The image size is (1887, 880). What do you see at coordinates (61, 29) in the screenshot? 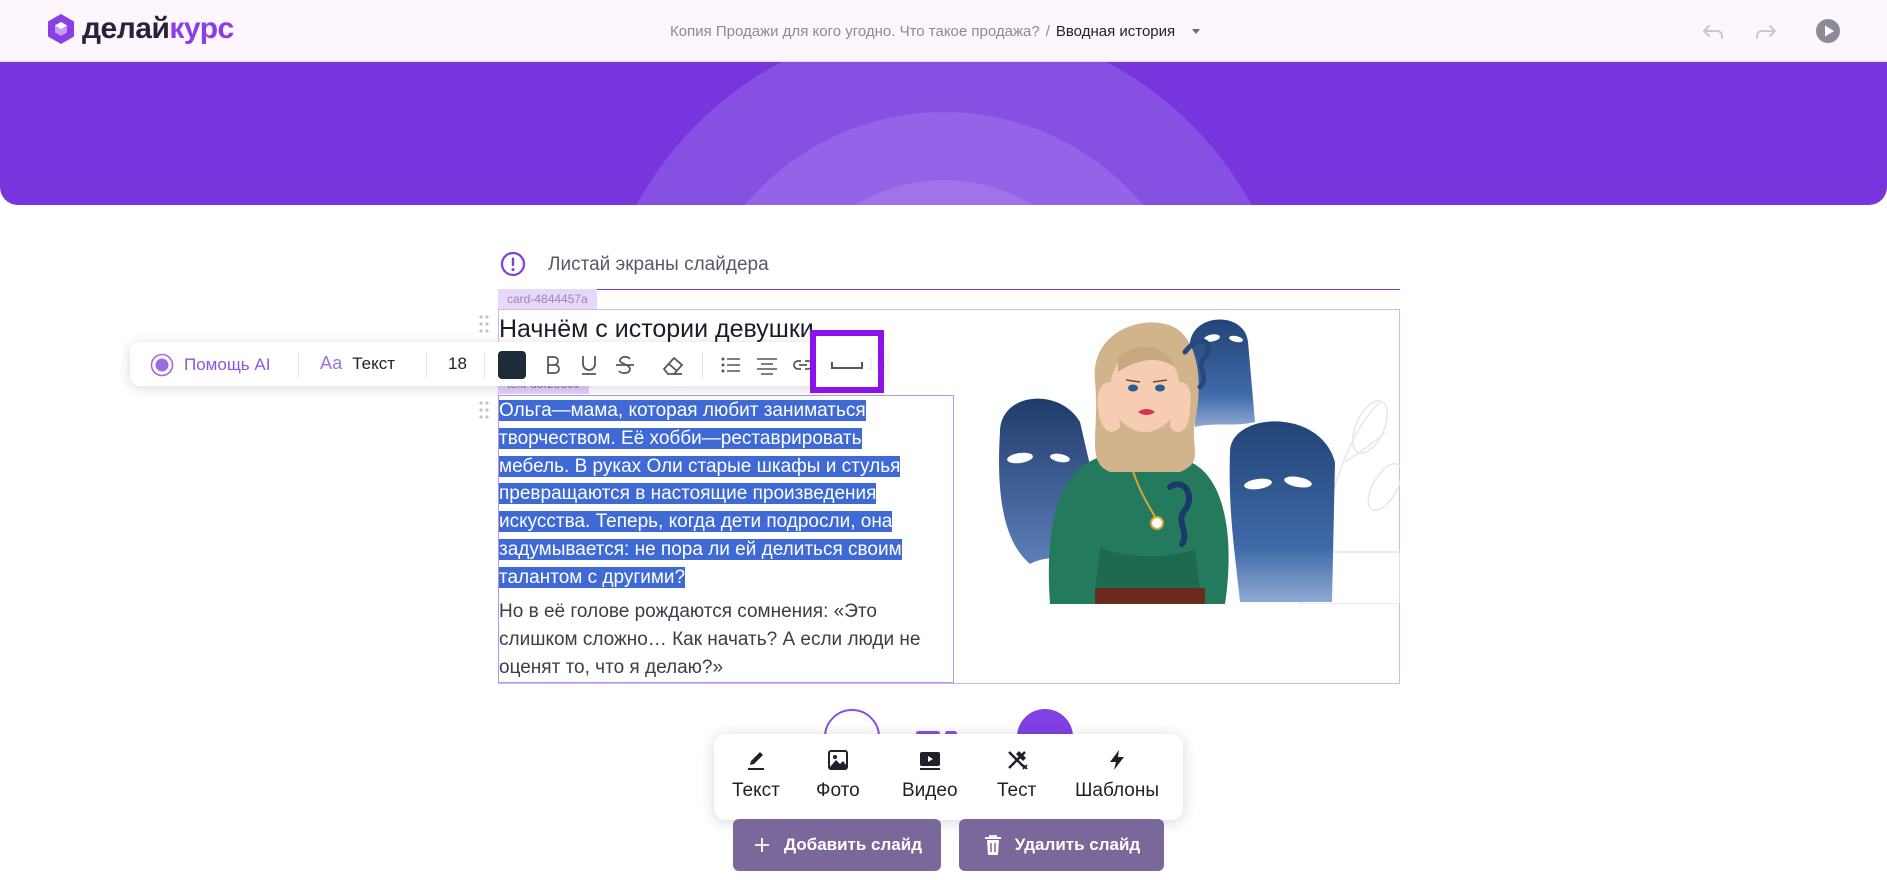
I see `cube-logo-icon` at bounding box center [61, 29].